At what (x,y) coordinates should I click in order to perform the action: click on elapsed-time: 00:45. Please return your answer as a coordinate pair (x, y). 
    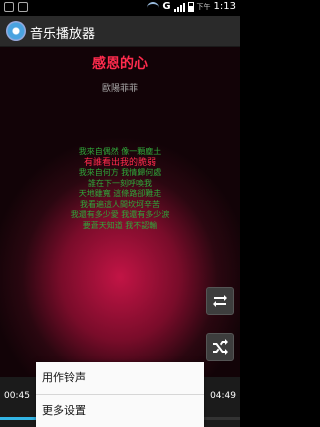
    Looking at the image, I should click on (17, 396).